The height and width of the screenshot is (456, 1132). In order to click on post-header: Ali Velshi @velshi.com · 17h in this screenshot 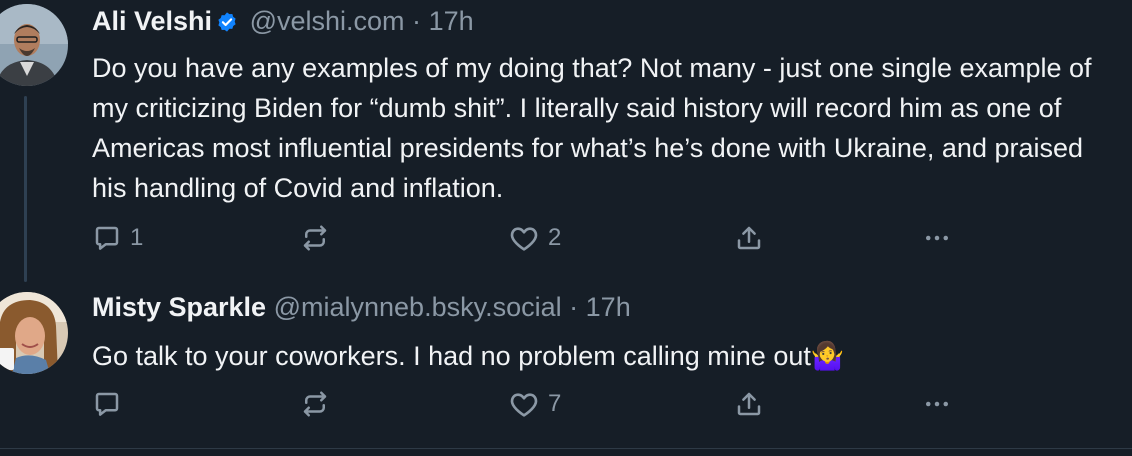, I will do `click(283, 22)`.